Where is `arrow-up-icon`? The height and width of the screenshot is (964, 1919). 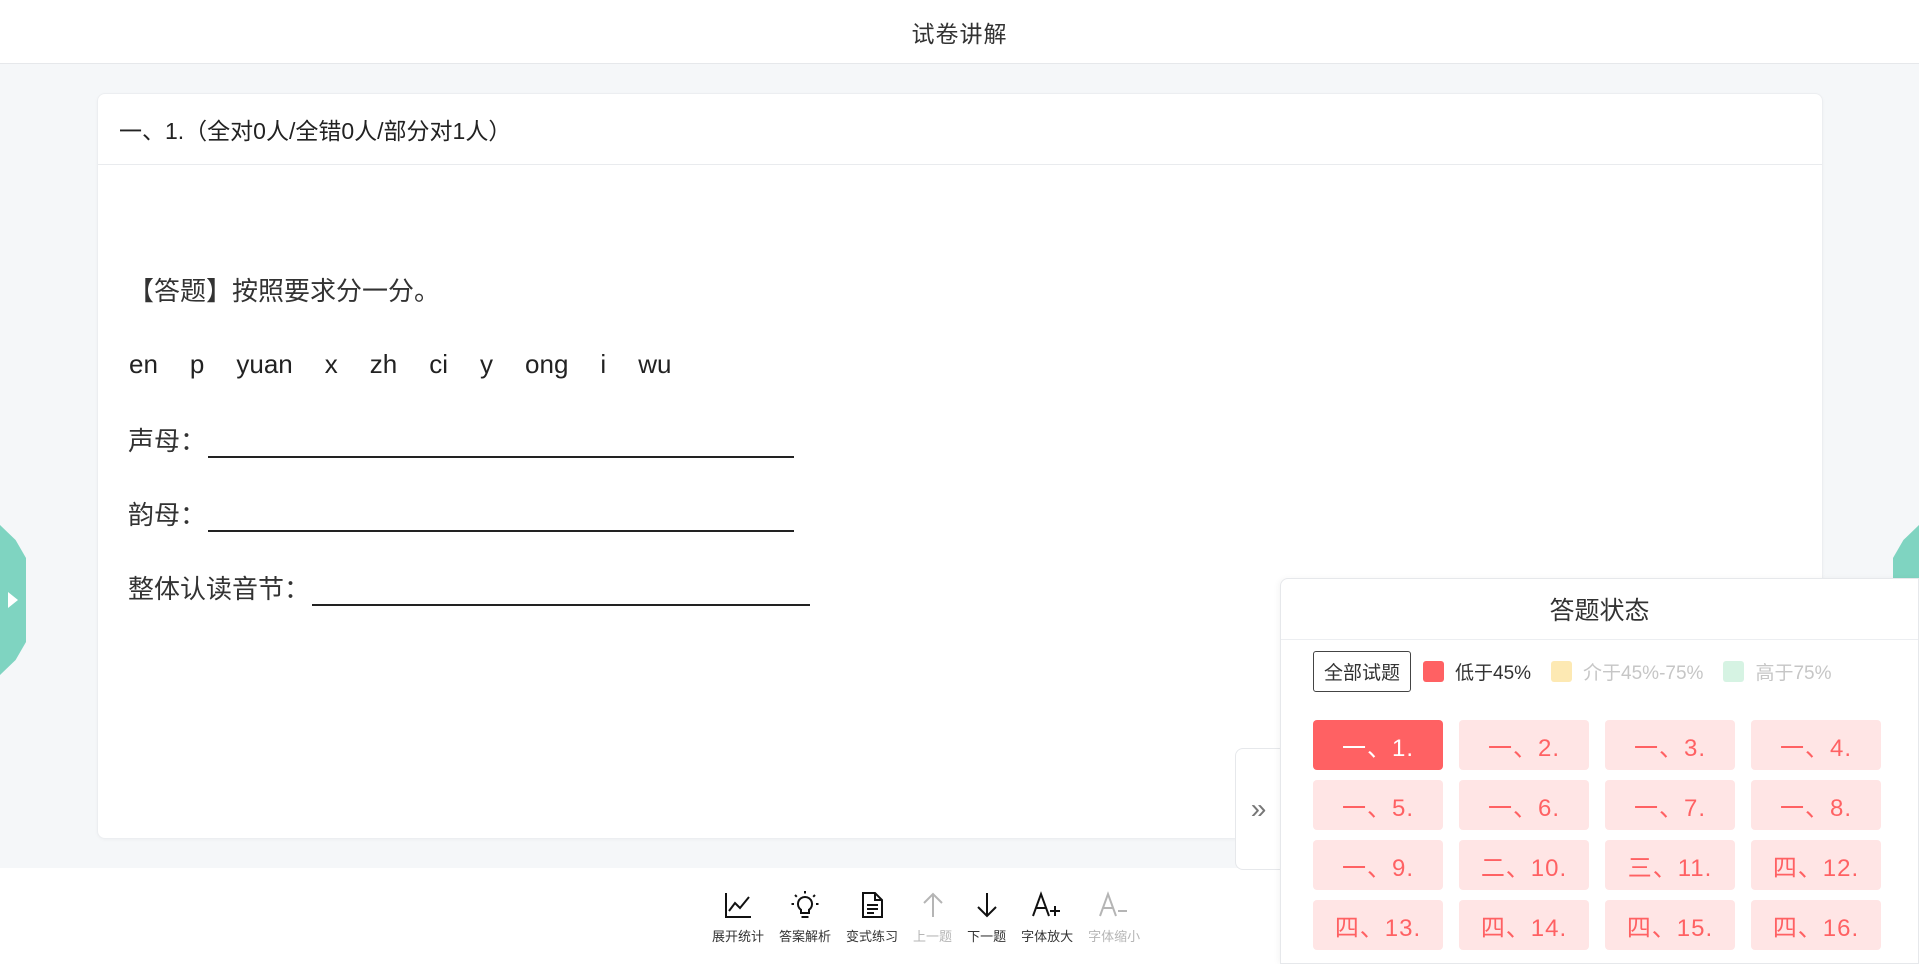 arrow-up-icon is located at coordinates (933, 905).